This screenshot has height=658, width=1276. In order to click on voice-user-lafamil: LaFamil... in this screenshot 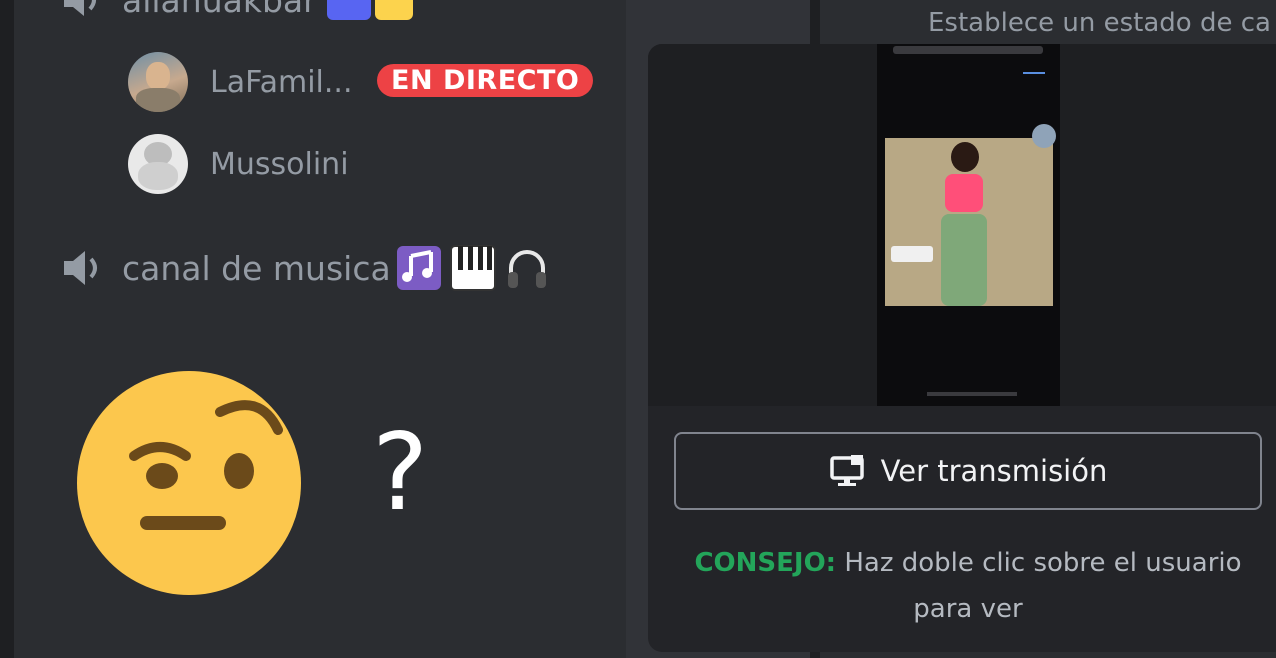, I will do `click(240, 82)`.